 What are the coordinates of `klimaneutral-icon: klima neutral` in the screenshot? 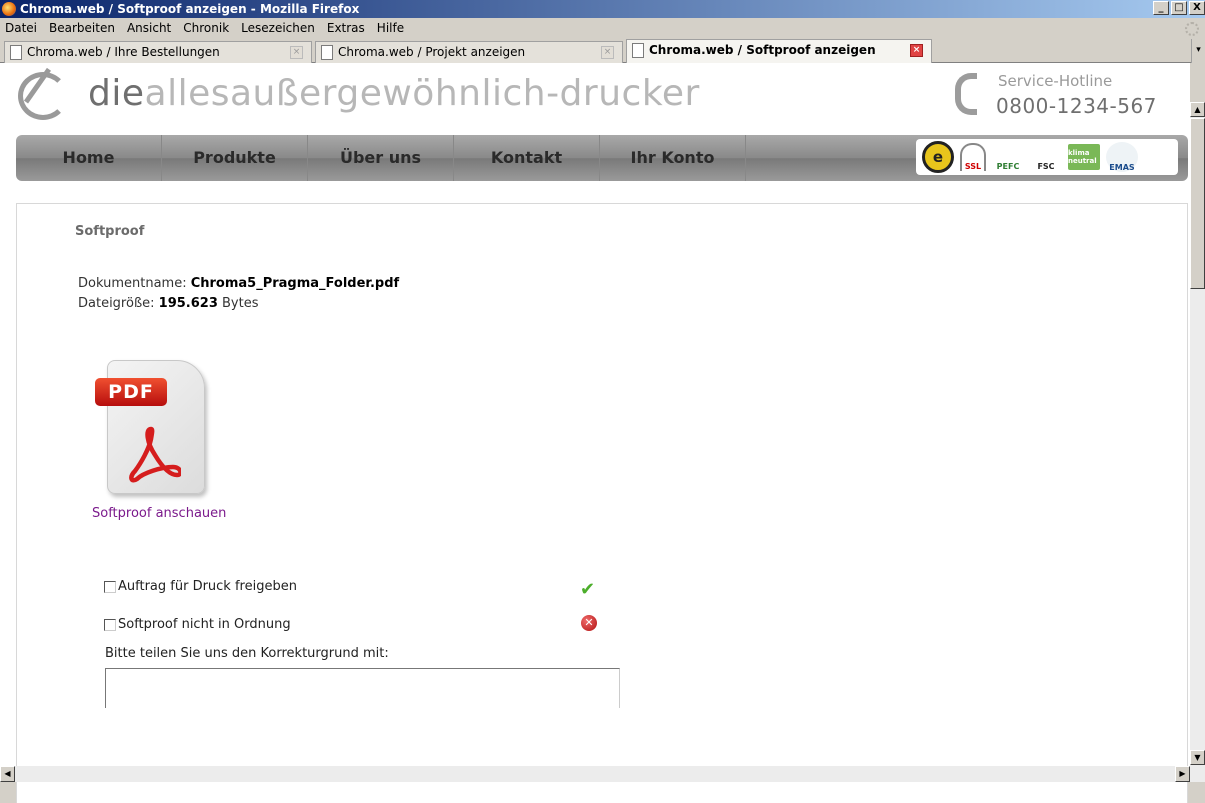 It's located at (1084, 157).